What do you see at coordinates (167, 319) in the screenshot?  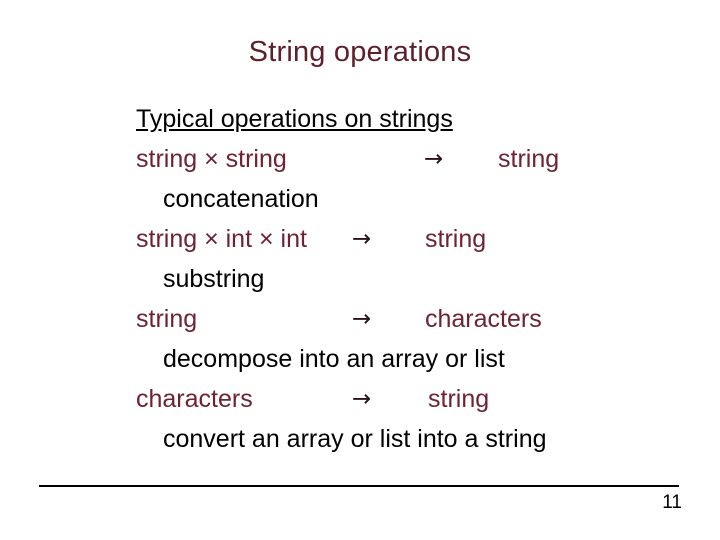 I see `operation-domain: string` at bounding box center [167, 319].